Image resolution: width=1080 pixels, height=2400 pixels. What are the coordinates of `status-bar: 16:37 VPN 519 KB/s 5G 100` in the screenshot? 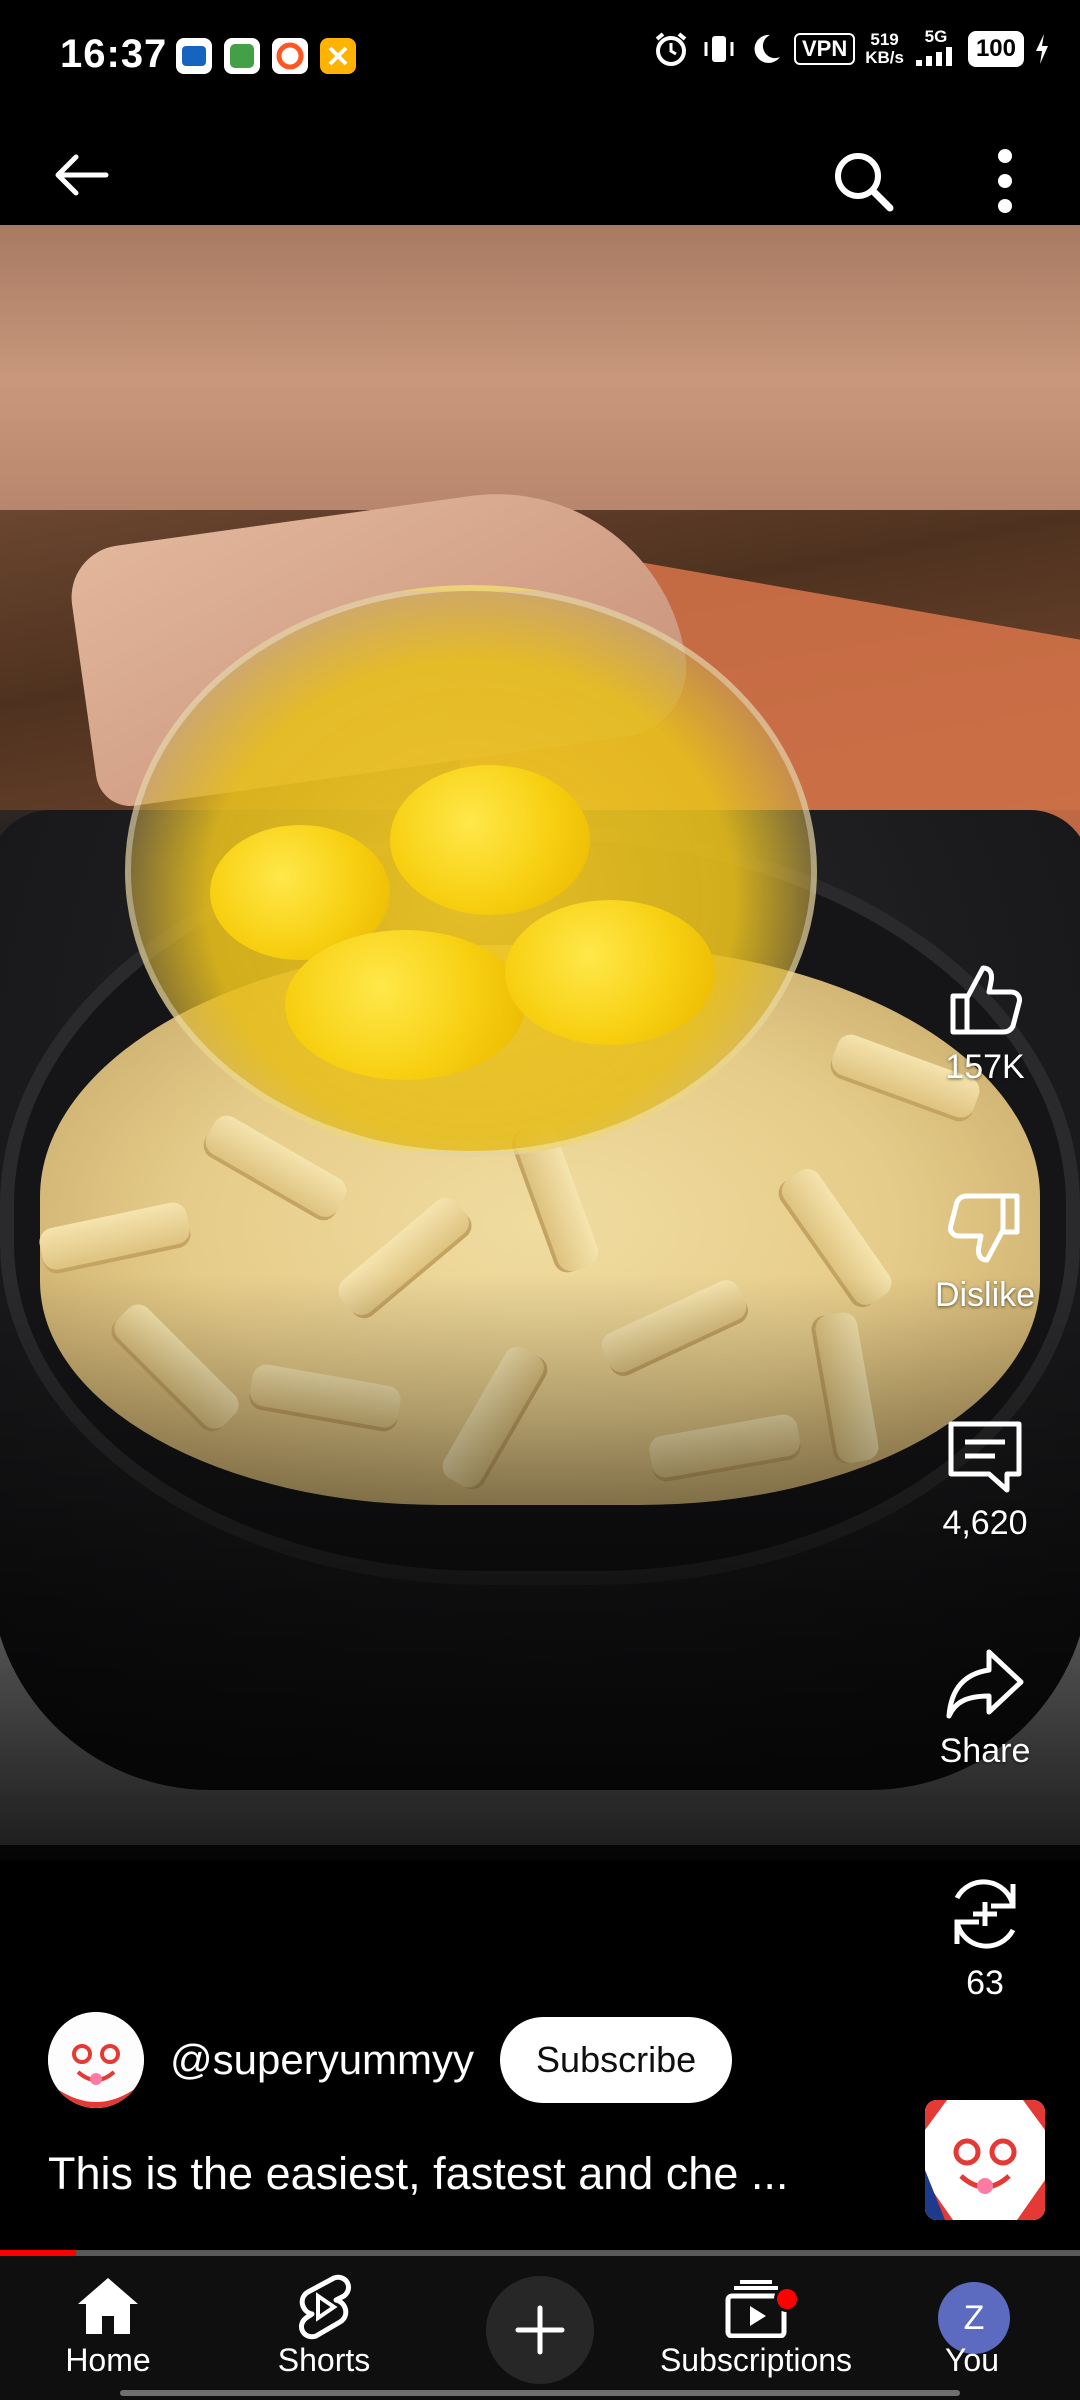 It's located at (540, 55).